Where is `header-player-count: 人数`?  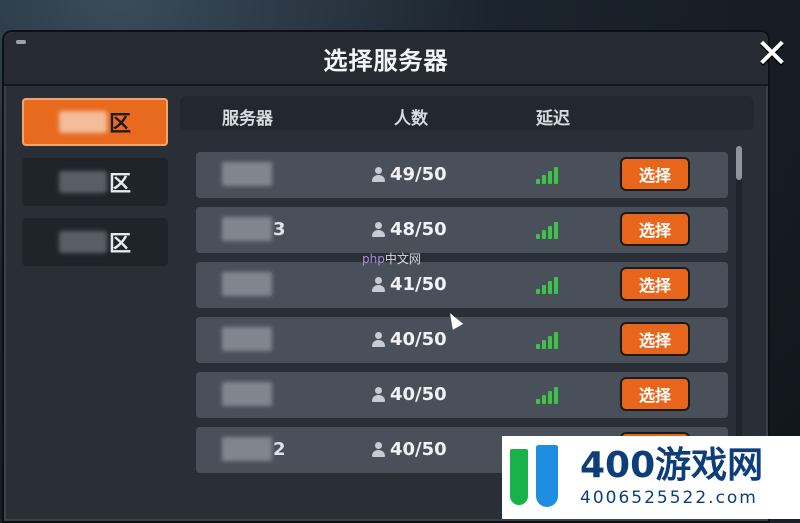
header-player-count: 人数 is located at coordinates (411, 119).